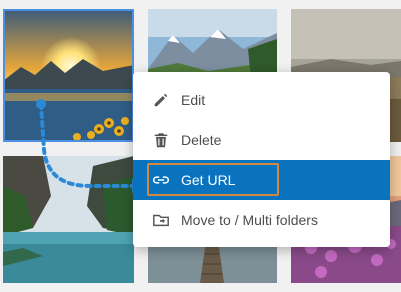  What do you see at coordinates (261, 140) in the screenshot?
I see `menu-item-delete: Delete` at bounding box center [261, 140].